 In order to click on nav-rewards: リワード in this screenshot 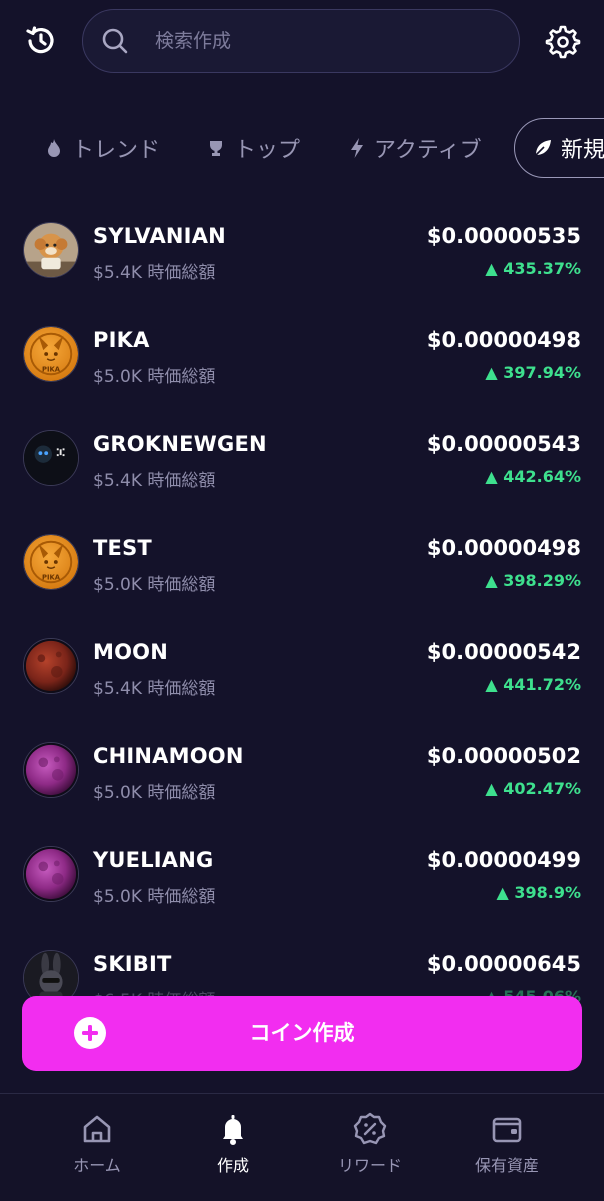, I will do `click(370, 1144)`.